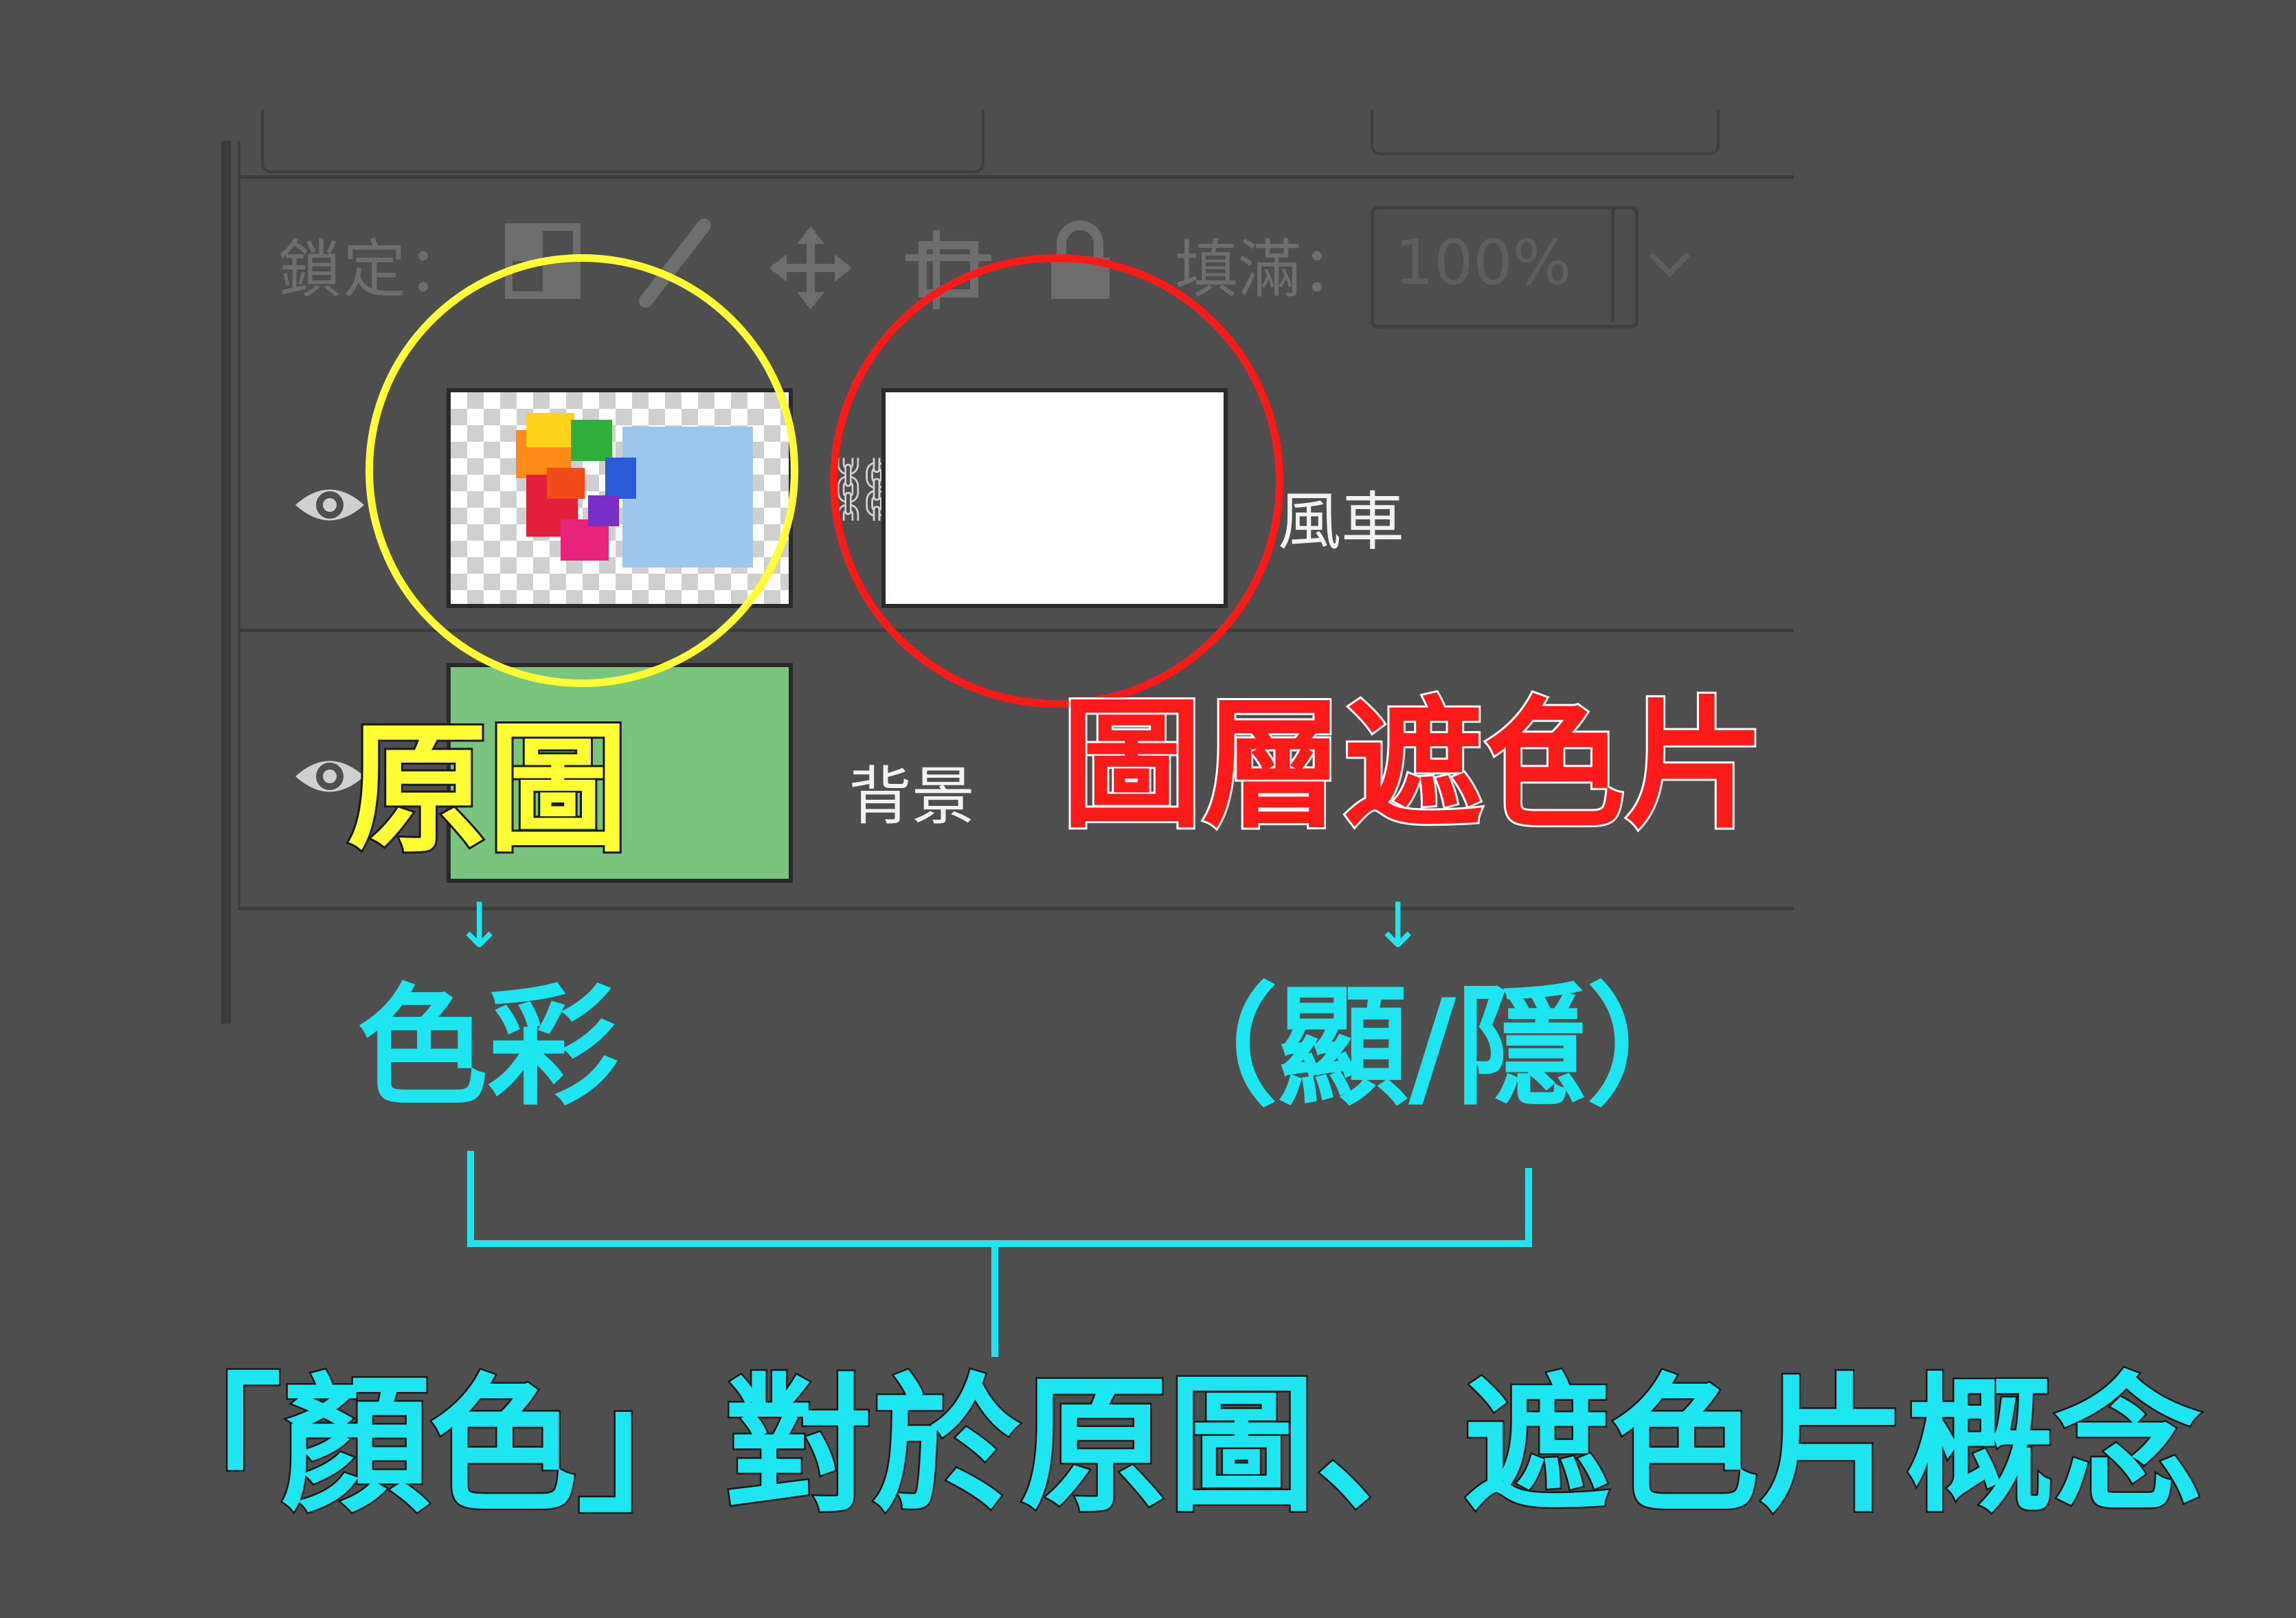 The height and width of the screenshot is (1618, 2296). What do you see at coordinates (470, 1199) in the screenshot?
I see `bracket-left` at bounding box center [470, 1199].